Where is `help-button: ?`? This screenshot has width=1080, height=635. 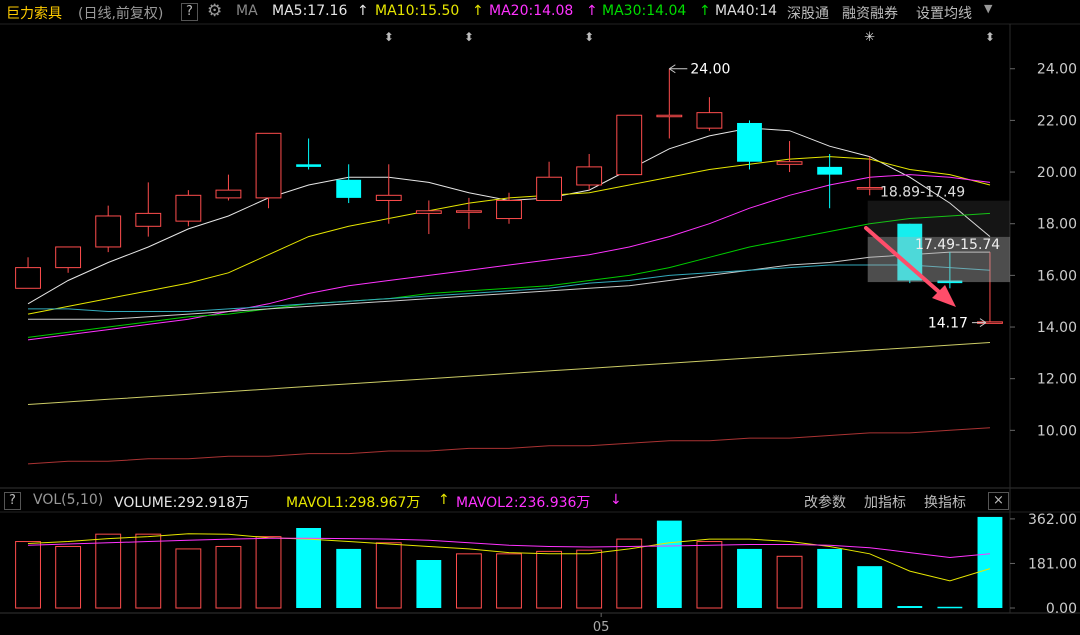
help-button: ? is located at coordinates (189, 12).